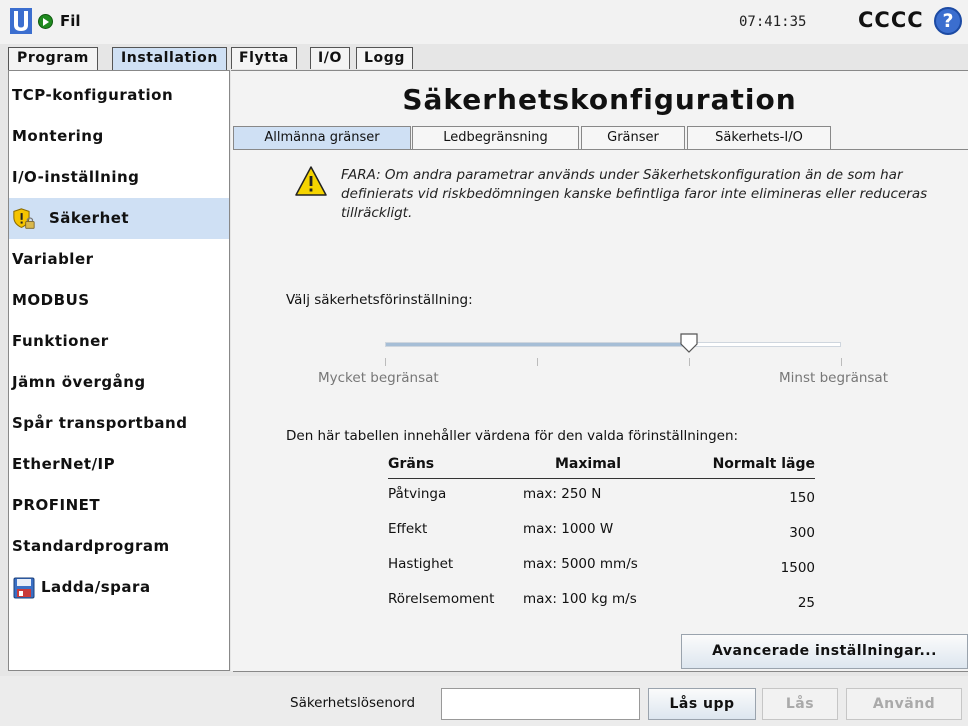  What do you see at coordinates (601, 538) in the screenshot?
I see `table-row: Effekt max: 1000 W 300` at bounding box center [601, 538].